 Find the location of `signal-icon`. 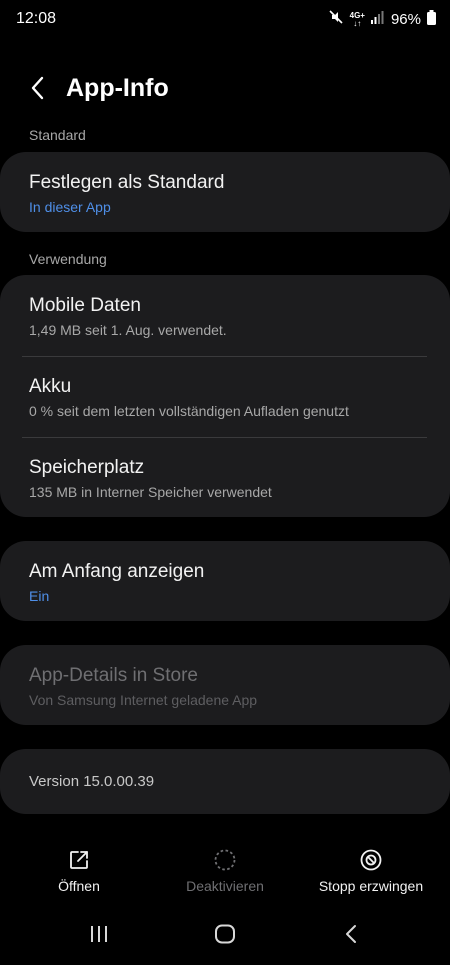

signal-icon is located at coordinates (377, 19).